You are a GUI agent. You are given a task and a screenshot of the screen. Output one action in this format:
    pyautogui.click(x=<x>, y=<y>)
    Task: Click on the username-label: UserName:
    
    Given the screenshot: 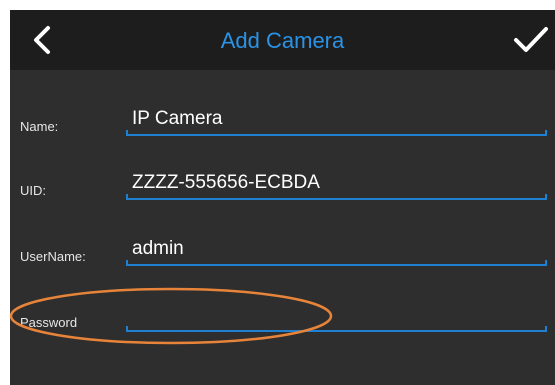 What is the action you would take?
    pyautogui.click(x=53, y=256)
    